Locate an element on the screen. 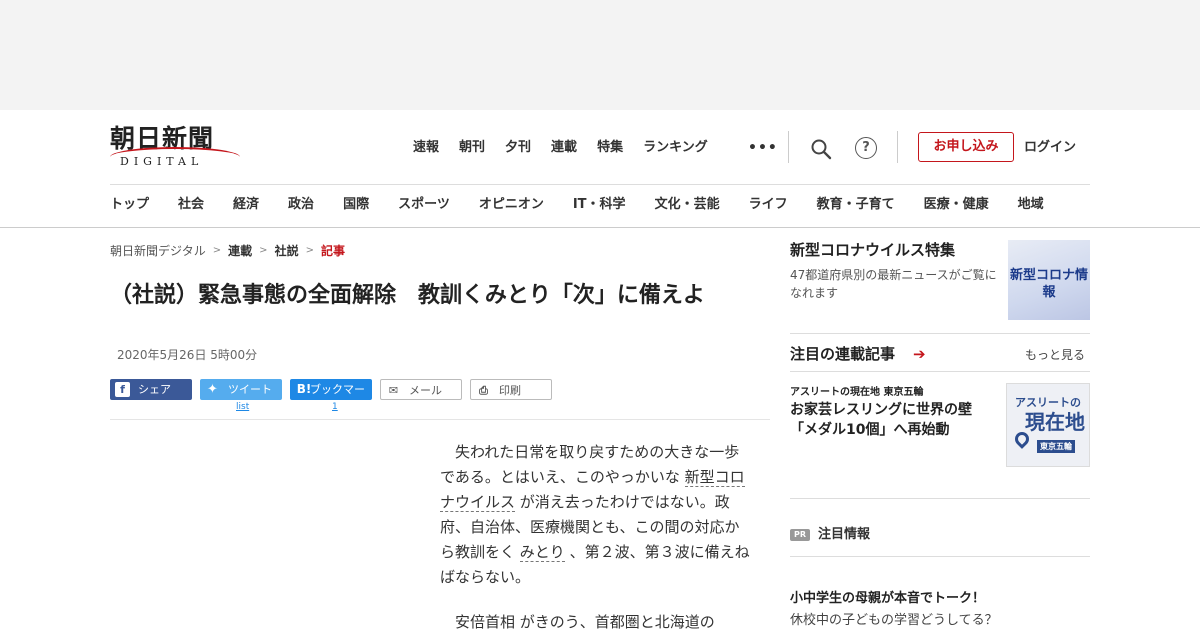  more-menu-icon: ••• is located at coordinates (763, 148).